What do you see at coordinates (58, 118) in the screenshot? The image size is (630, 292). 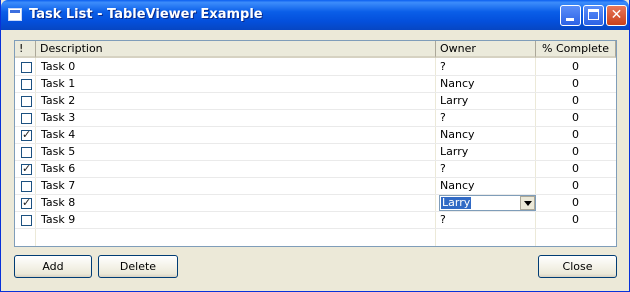 I see `description-cell: Task 3` at bounding box center [58, 118].